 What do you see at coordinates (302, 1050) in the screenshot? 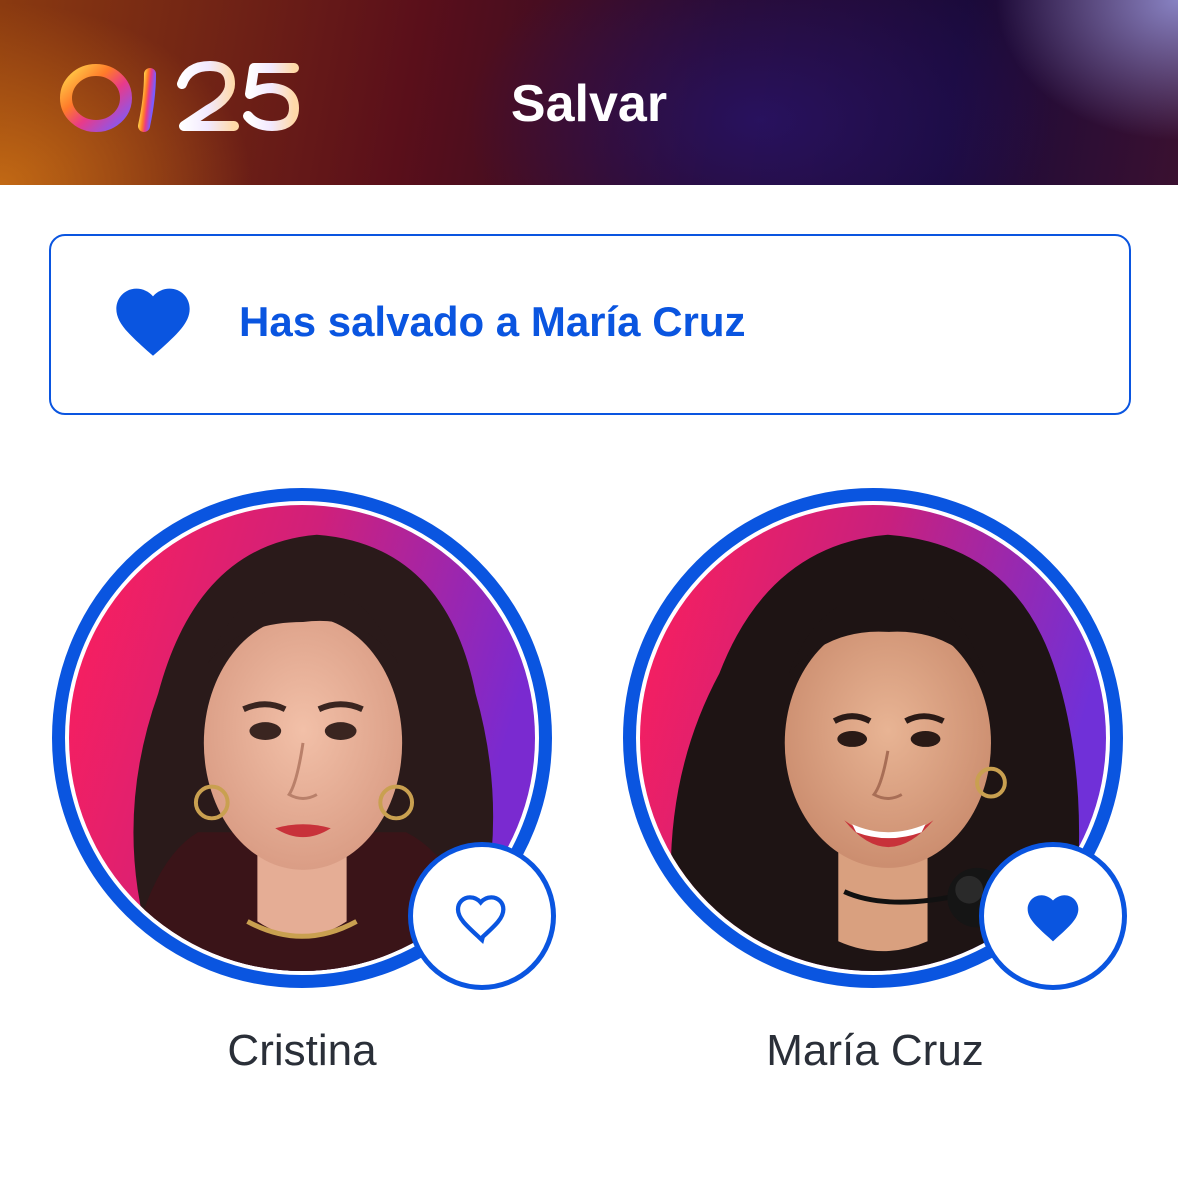
I see `candidate-name: Cristina` at bounding box center [302, 1050].